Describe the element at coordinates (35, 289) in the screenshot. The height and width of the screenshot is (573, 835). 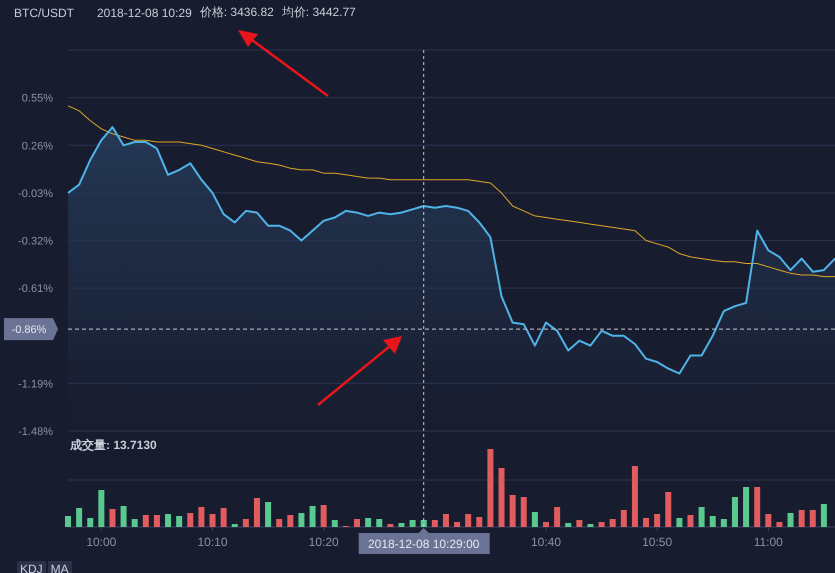
I see `axis-label: -0.61%` at that location.